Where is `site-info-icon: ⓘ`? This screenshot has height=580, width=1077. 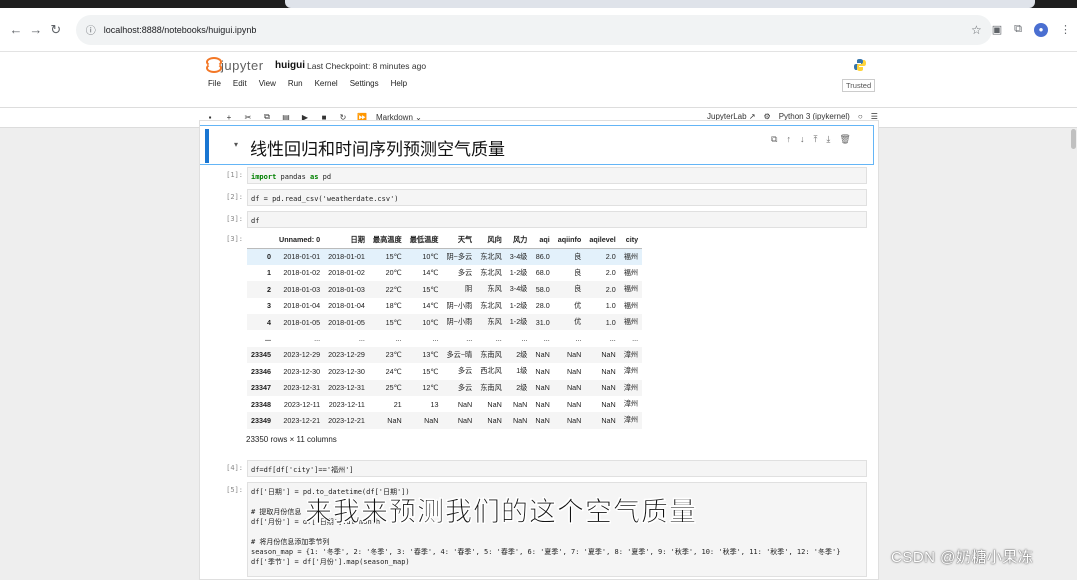 site-info-icon: ⓘ is located at coordinates (91, 29).